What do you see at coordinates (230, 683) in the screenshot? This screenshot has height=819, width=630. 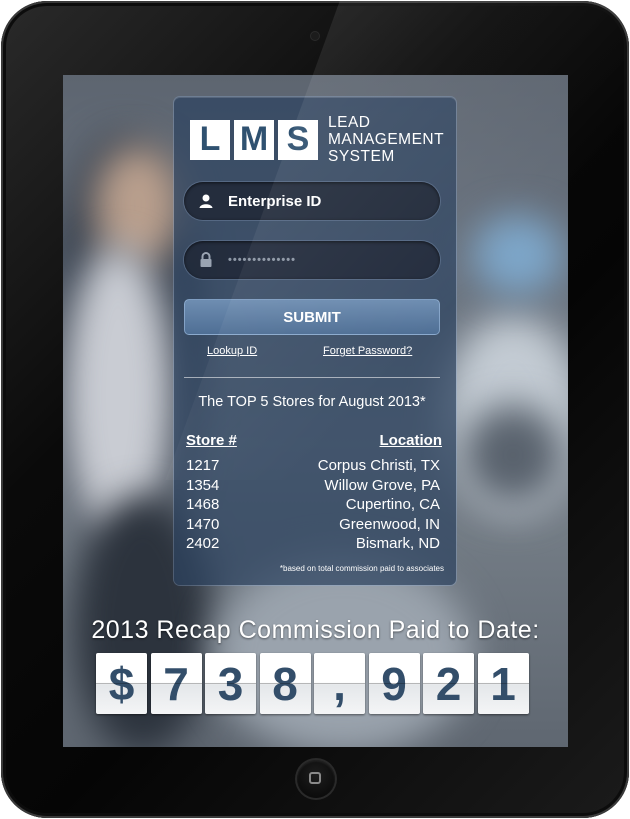 I see `counter-digit: 3` at bounding box center [230, 683].